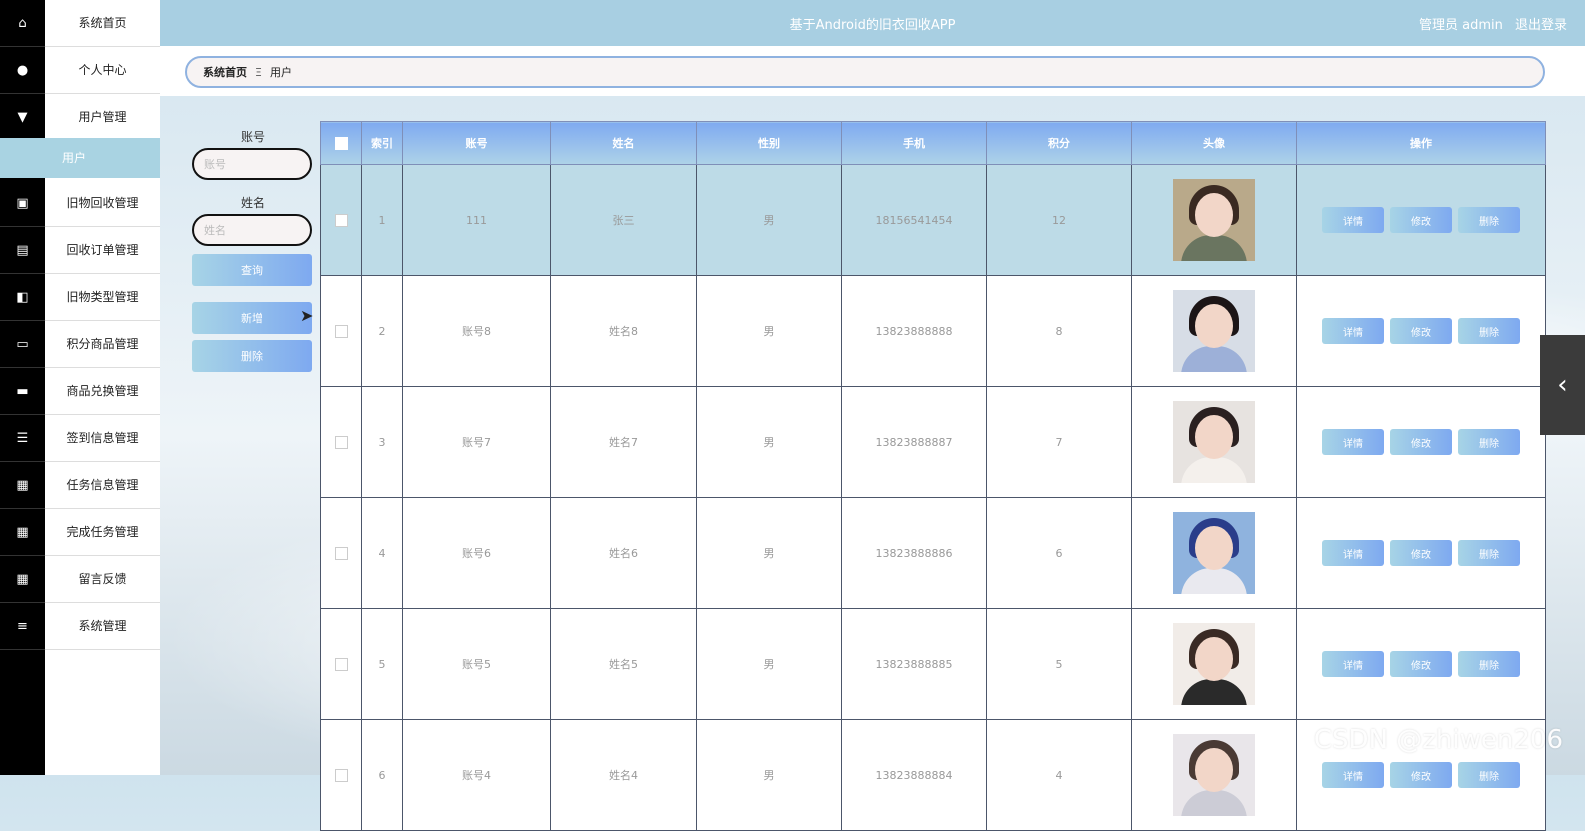 The width and height of the screenshot is (1585, 831). I want to click on sidebar-item-5: ◧ 旧物类型管理, so click(80, 297).